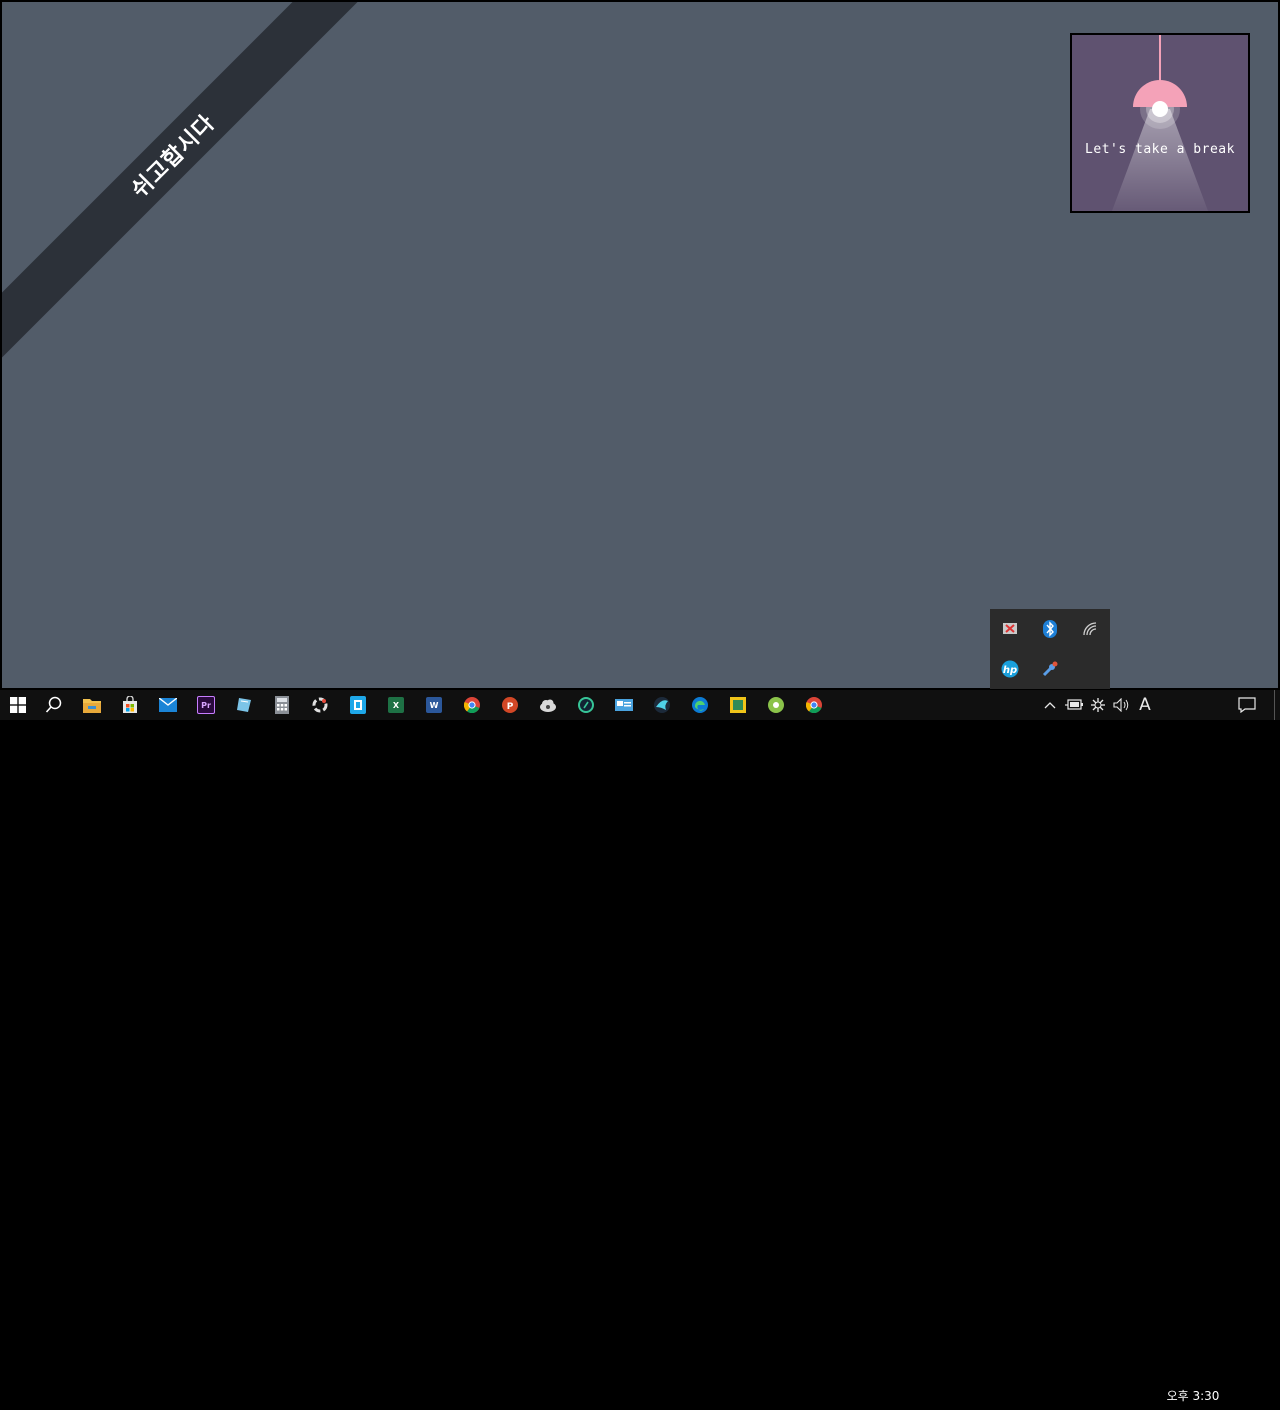  I want to click on settings-ring-icon, so click(320, 705).